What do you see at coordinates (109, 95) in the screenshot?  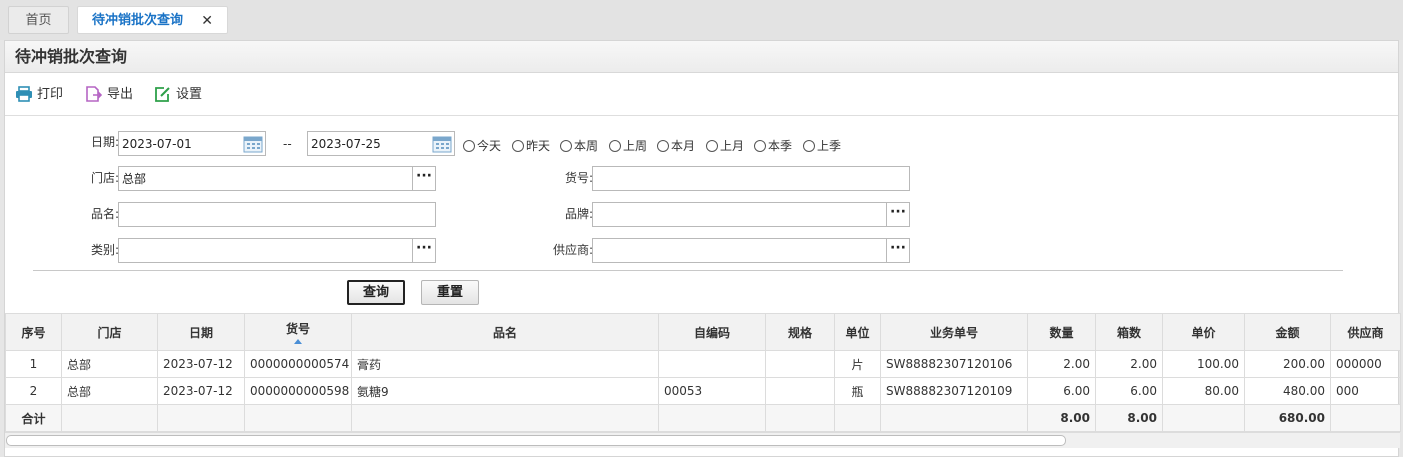 I see `export-button: 导出` at bounding box center [109, 95].